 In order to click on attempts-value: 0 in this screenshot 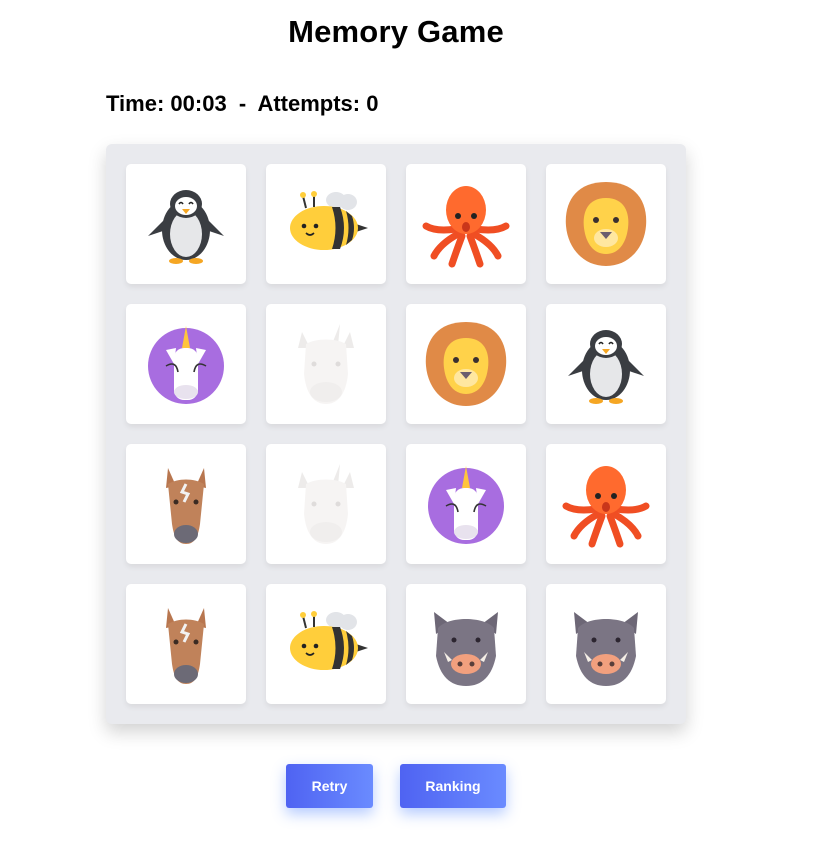, I will do `click(372, 103)`.